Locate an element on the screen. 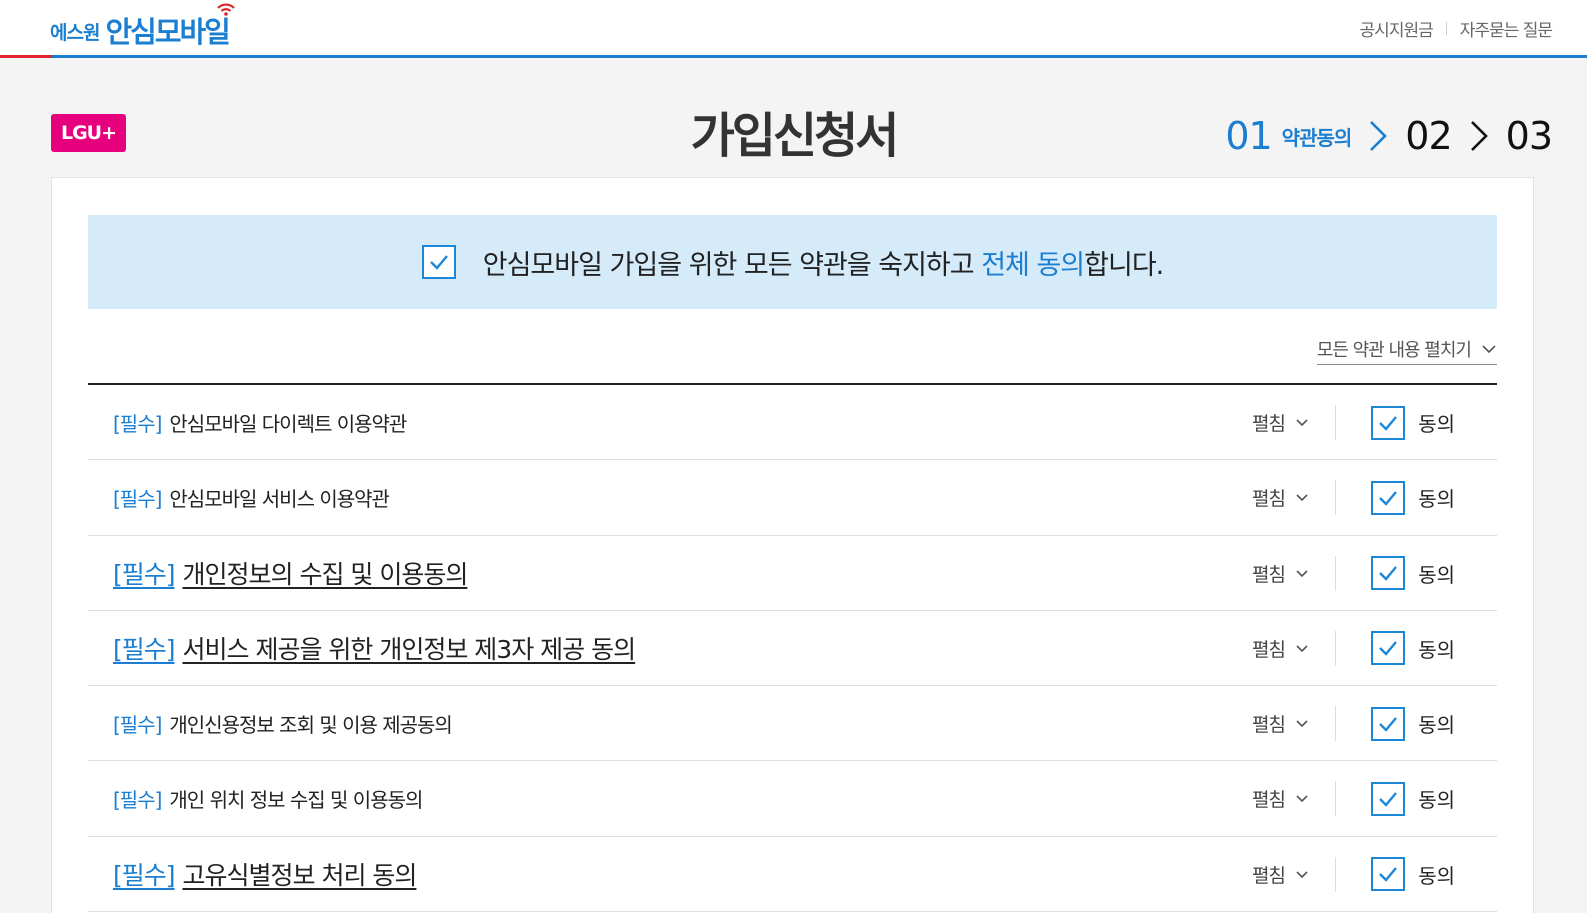  expand-all-link: 모든 약관 내용 펼치기 is located at coordinates (1406, 350).